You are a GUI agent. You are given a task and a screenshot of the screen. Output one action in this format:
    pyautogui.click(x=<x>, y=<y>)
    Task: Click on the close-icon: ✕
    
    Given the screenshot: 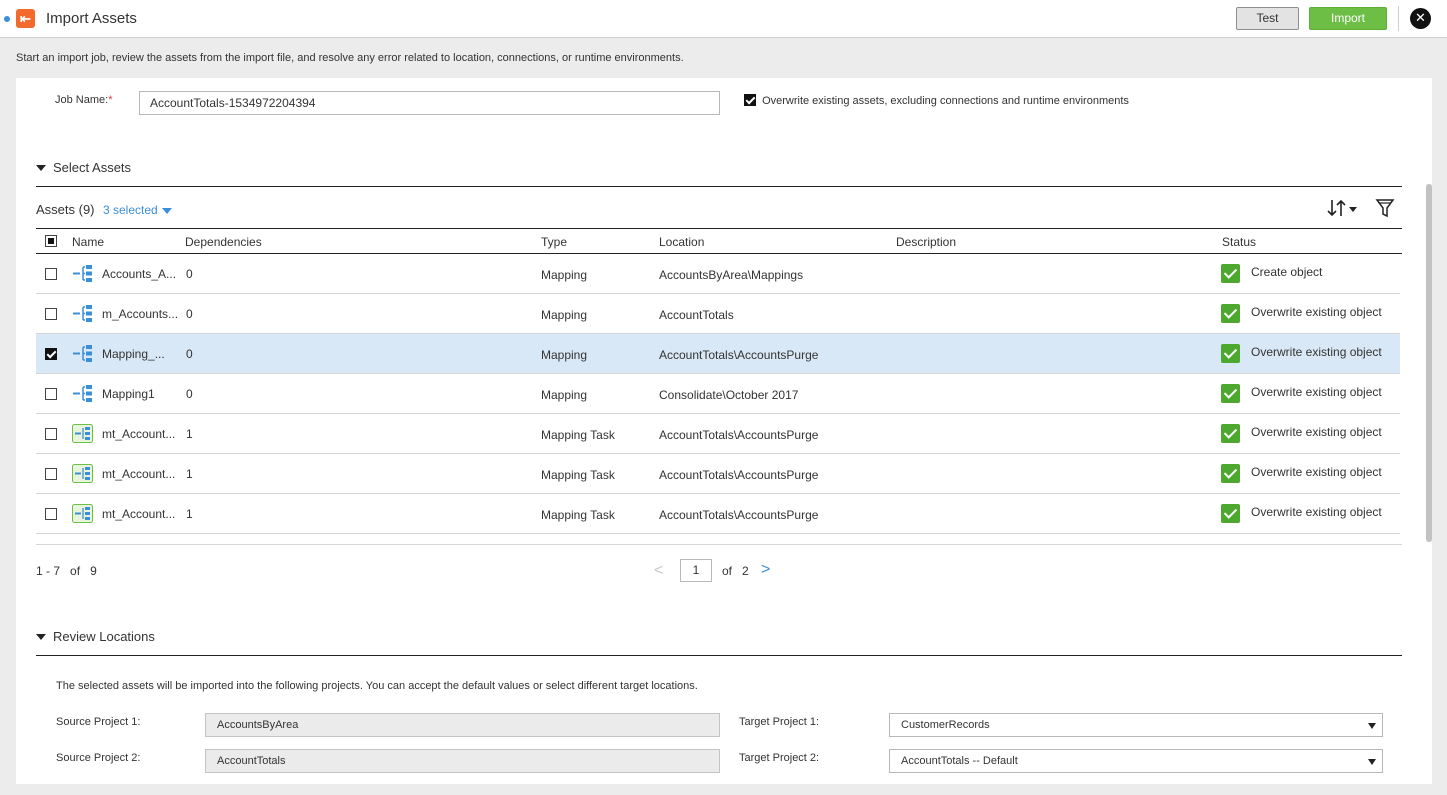 What is the action you would take?
    pyautogui.click(x=1420, y=18)
    